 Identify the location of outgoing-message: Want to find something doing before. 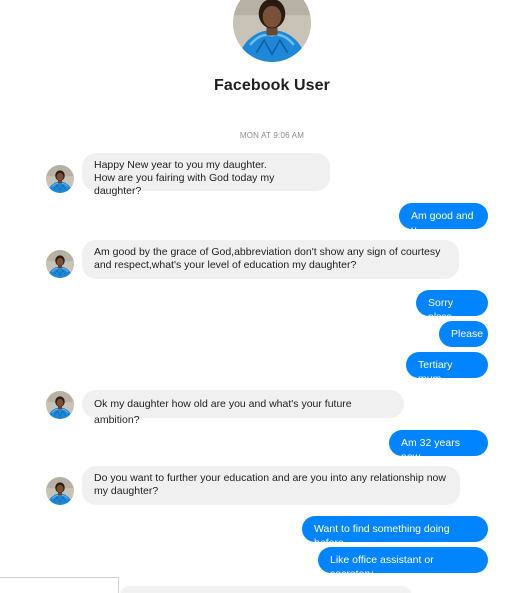
(395, 532).